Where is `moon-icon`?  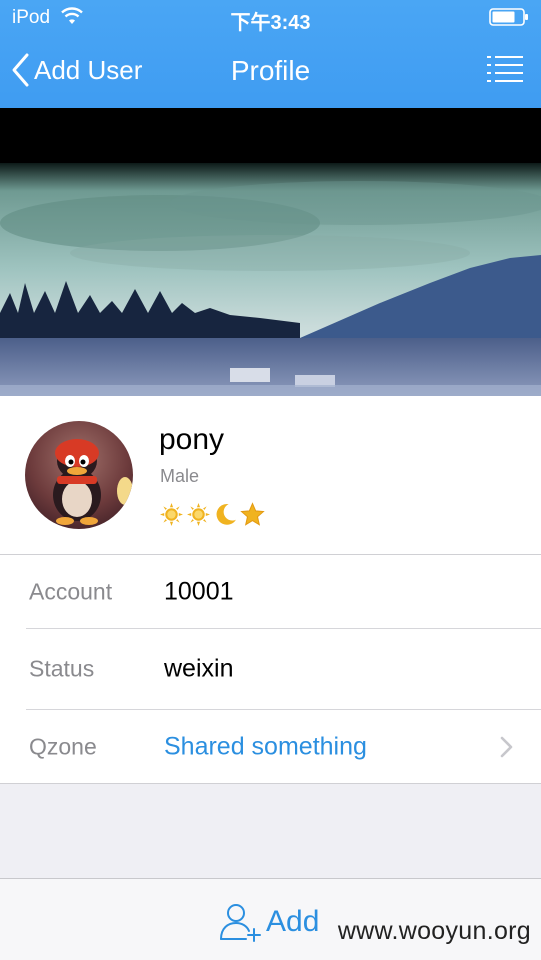
moon-icon is located at coordinates (225, 514).